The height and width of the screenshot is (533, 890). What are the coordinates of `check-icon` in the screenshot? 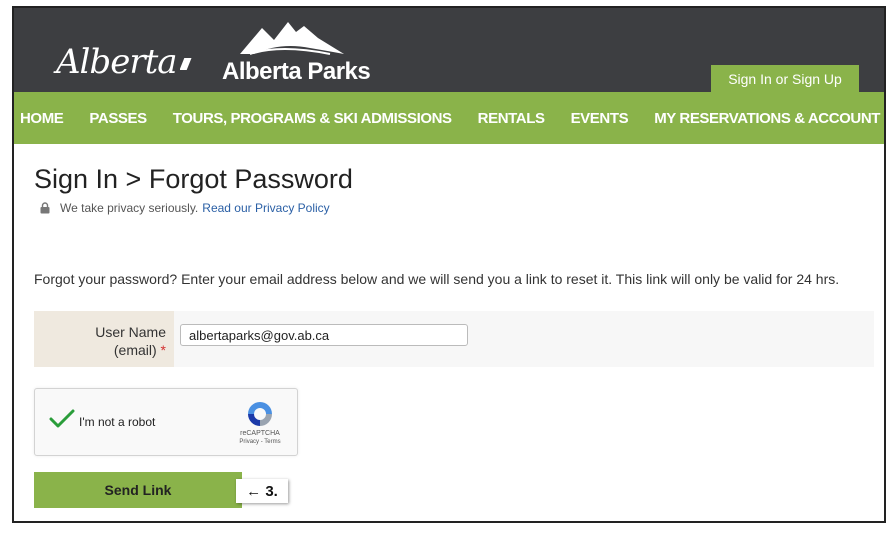 It's located at (62, 421).